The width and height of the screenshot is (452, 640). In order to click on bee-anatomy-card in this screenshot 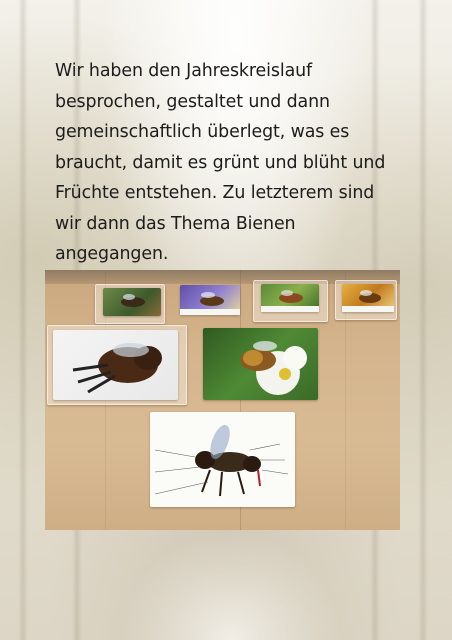, I will do `click(222, 459)`.